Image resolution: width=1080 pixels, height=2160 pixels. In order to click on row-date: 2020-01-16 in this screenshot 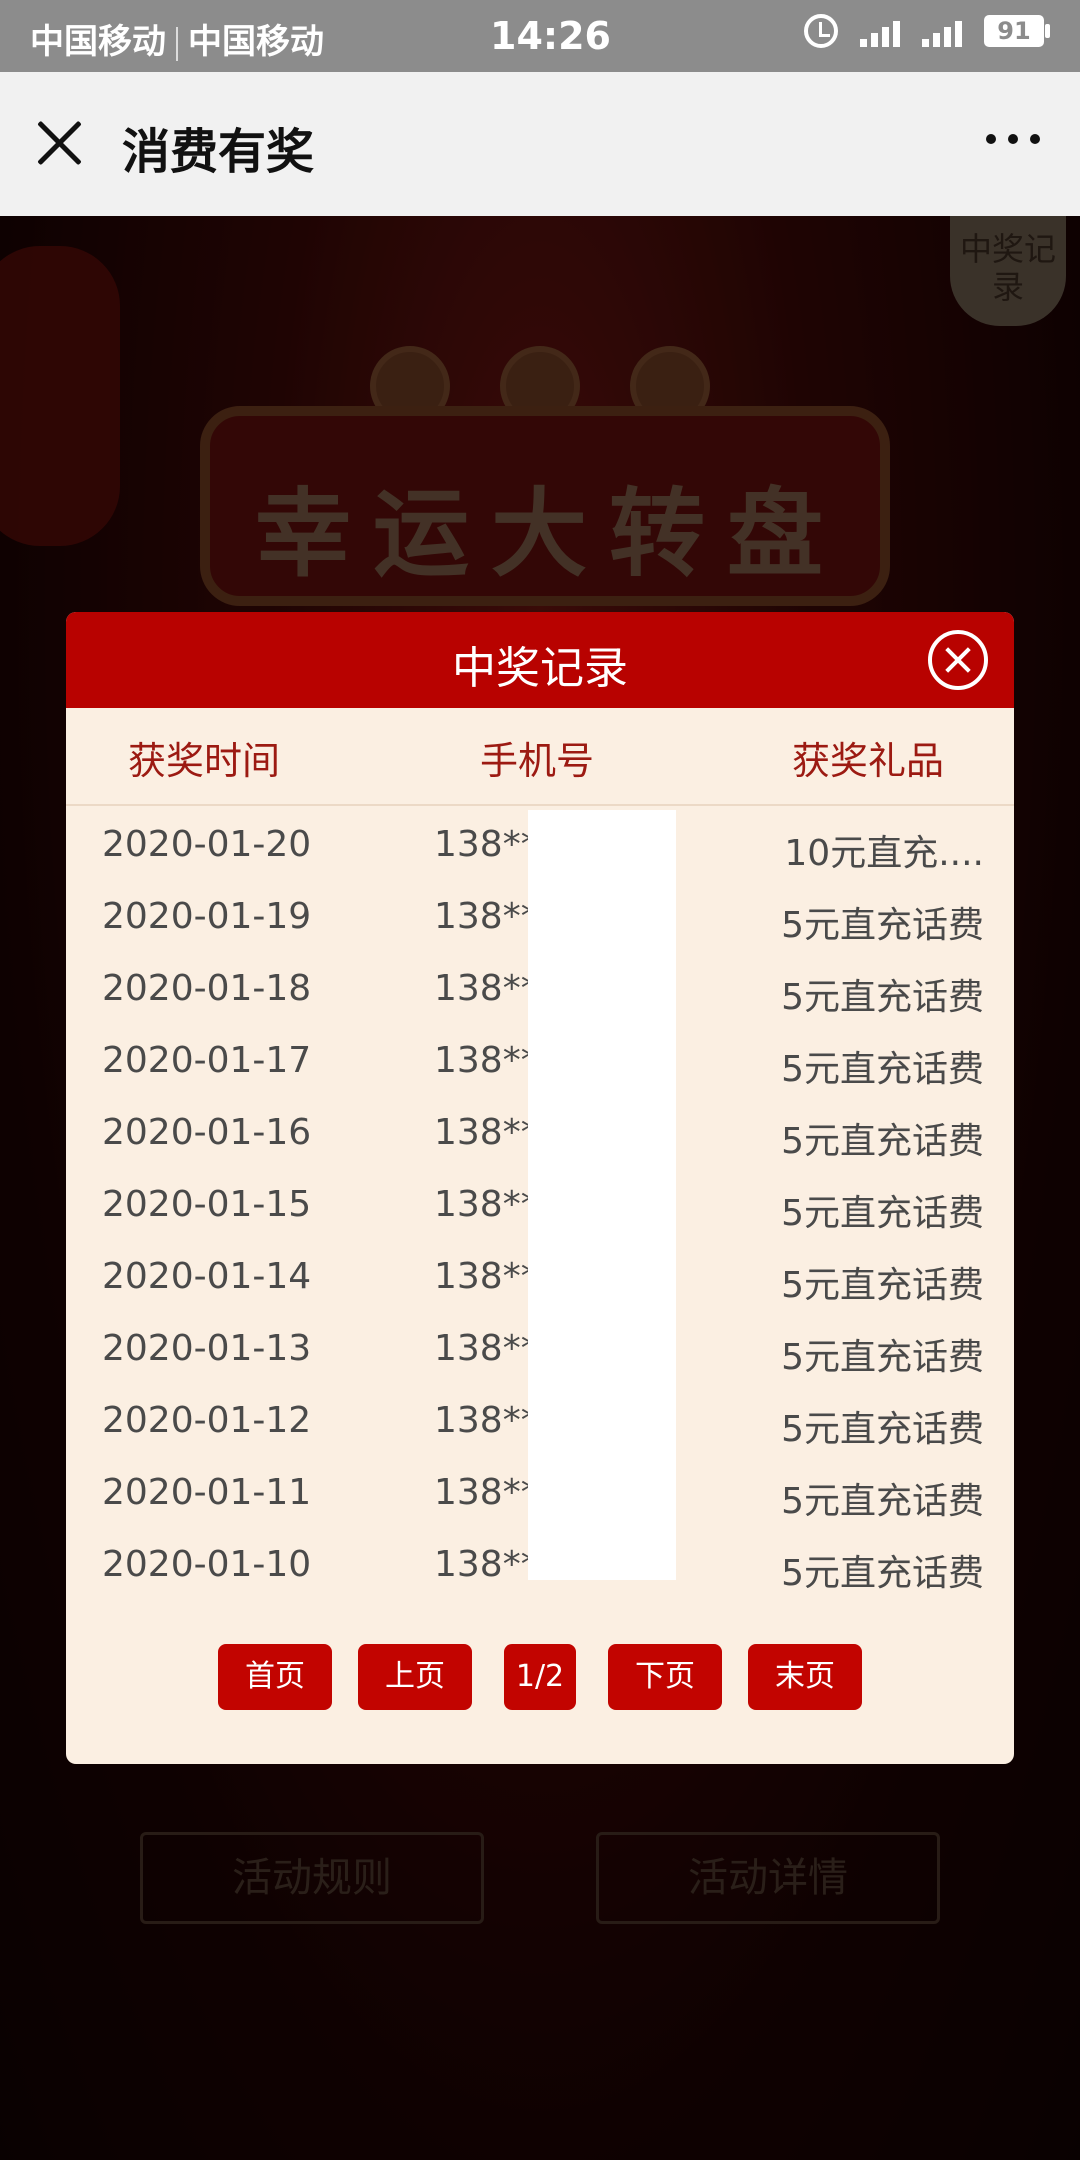, I will do `click(207, 1132)`.